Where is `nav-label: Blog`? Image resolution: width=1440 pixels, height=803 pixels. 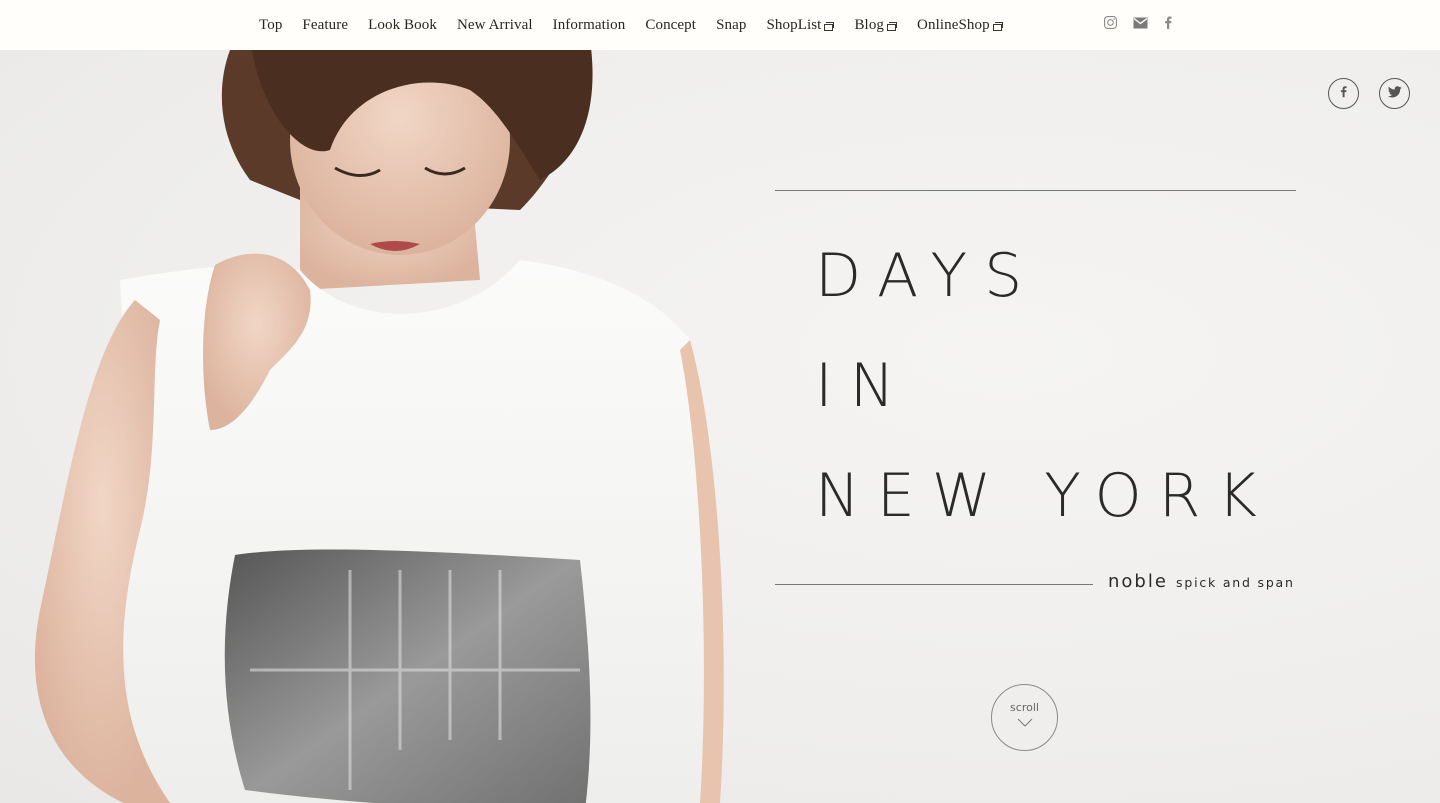
nav-label: Blog is located at coordinates (869, 24).